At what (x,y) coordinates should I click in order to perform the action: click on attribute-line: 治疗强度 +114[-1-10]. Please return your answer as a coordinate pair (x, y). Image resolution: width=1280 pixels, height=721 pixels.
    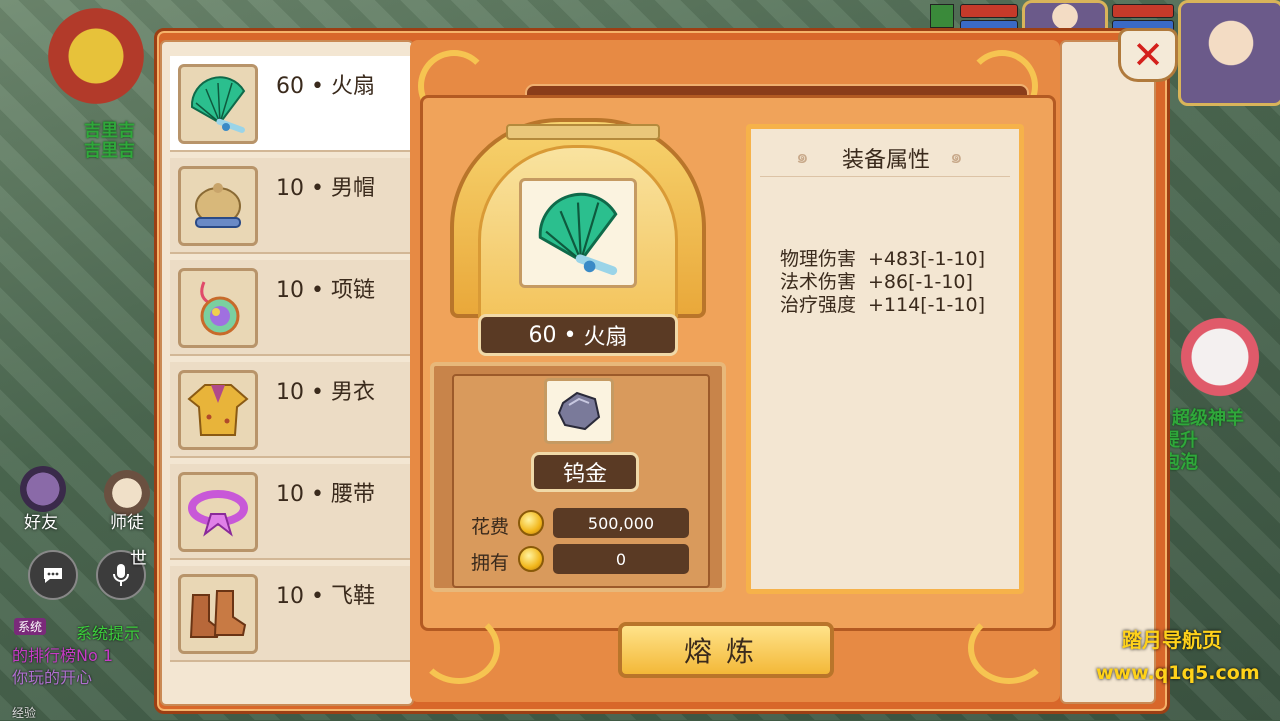
    Looking at the image, I should click on (882, 303).